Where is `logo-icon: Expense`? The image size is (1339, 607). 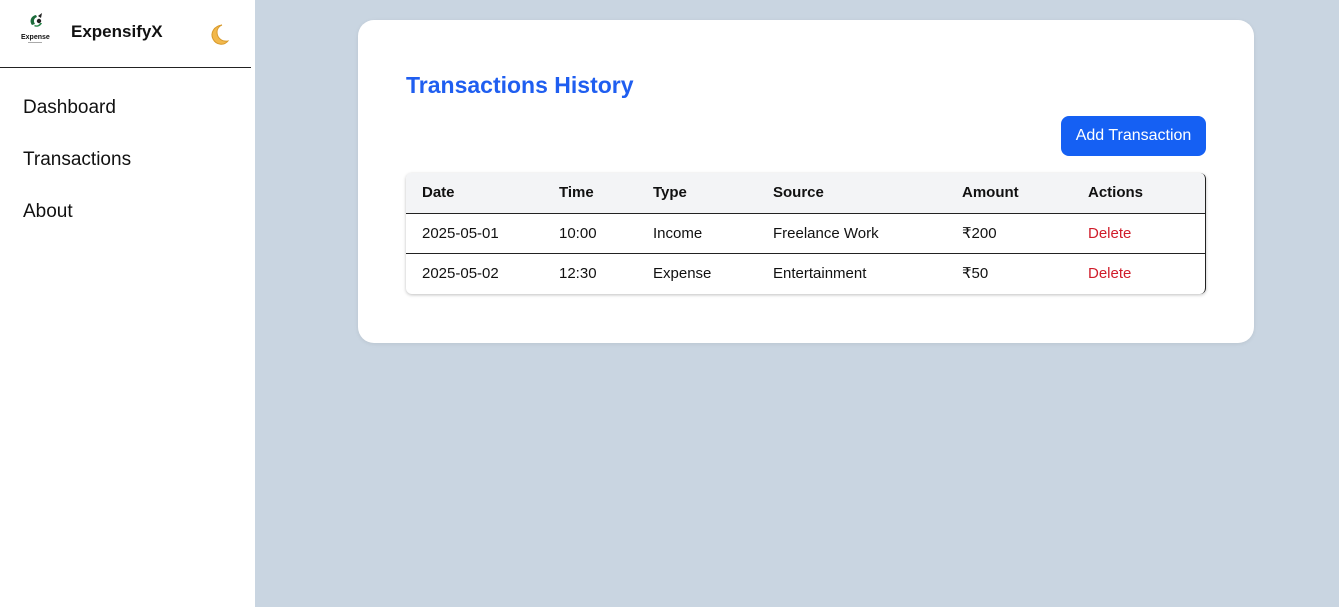
logo-icon: Expense is located at coordinates (35, 28).